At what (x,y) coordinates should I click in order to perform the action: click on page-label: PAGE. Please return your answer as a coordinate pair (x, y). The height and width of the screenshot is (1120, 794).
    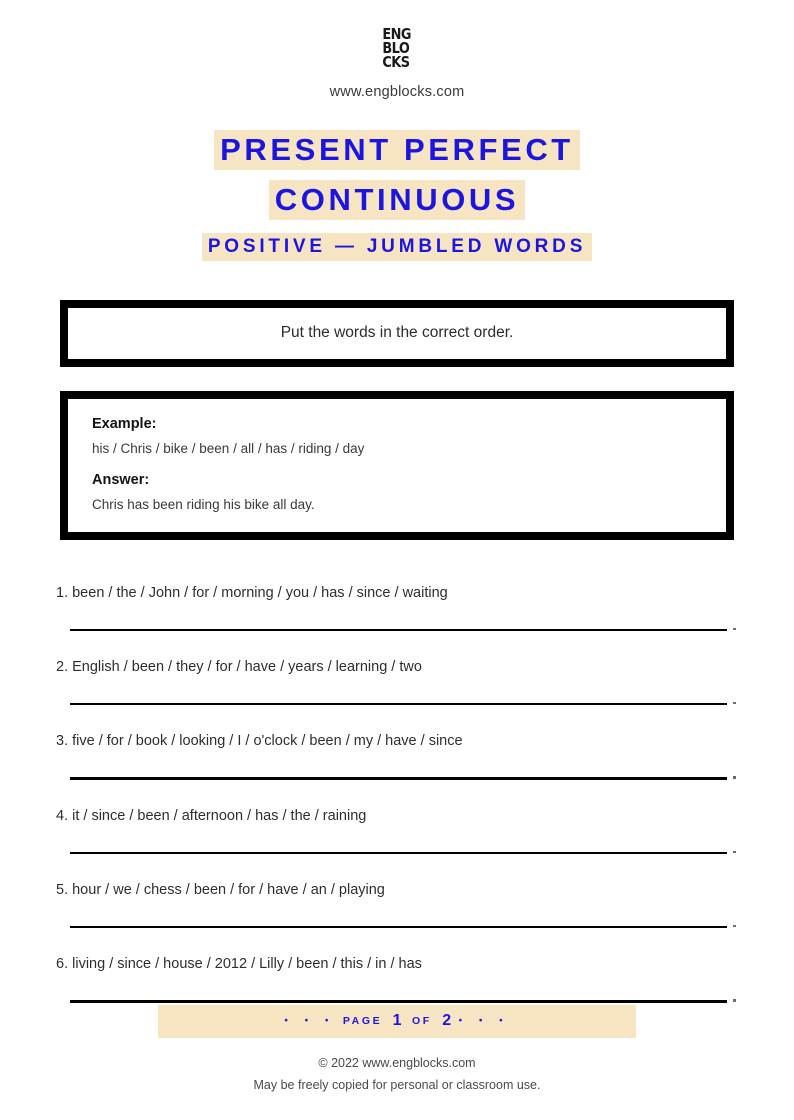
    Looking at the image, I should click on (362, 1020).